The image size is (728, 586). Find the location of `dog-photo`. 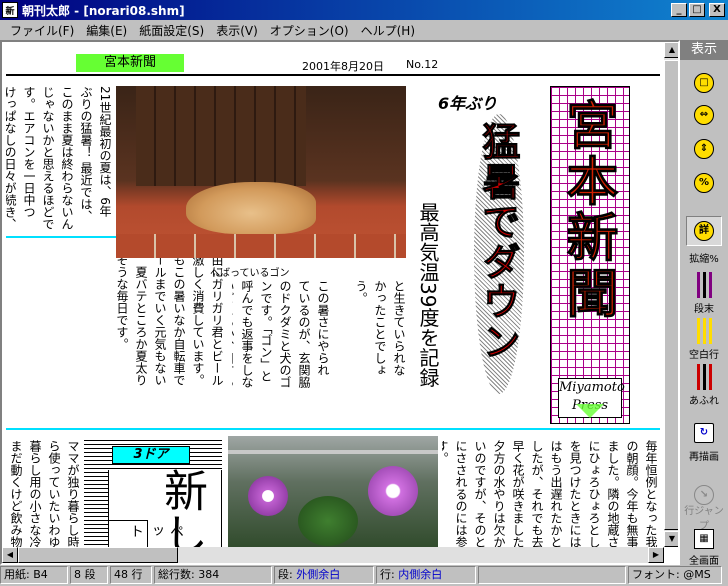

dog-photo is located at coordinates (261, 172).